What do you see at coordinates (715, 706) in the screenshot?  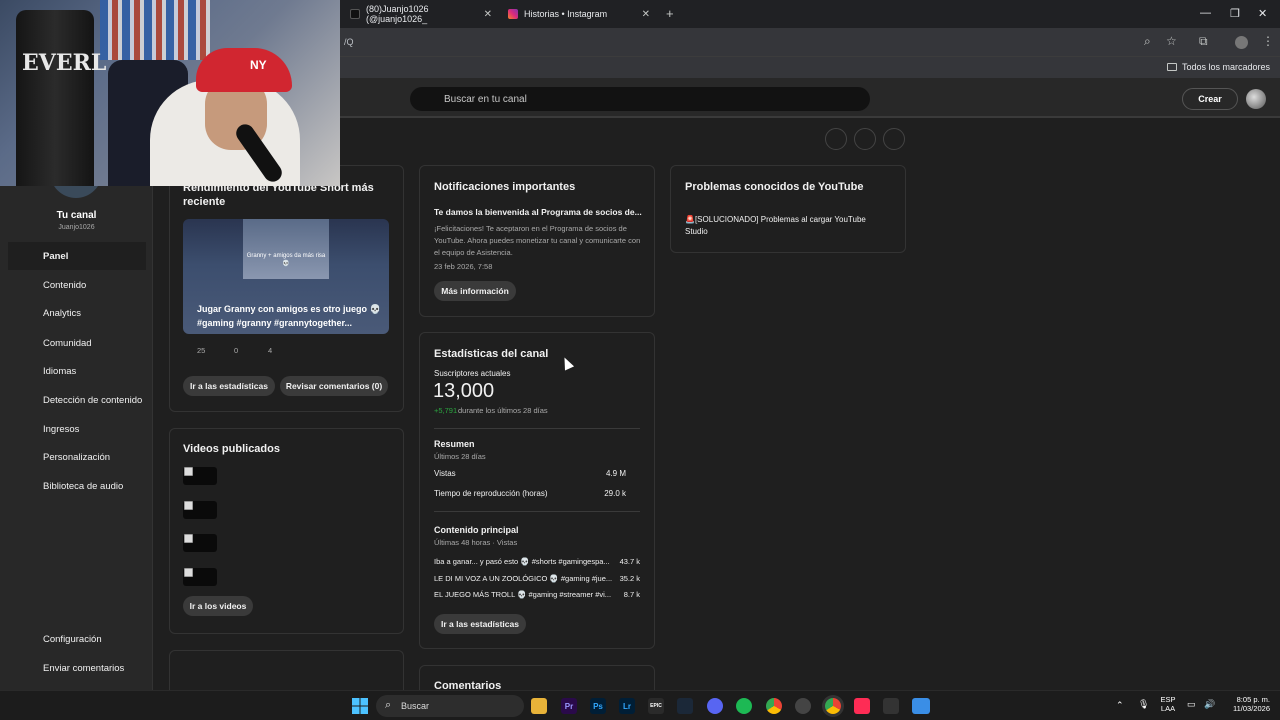 I see `discord-icon` at bounding box center [715, 706].